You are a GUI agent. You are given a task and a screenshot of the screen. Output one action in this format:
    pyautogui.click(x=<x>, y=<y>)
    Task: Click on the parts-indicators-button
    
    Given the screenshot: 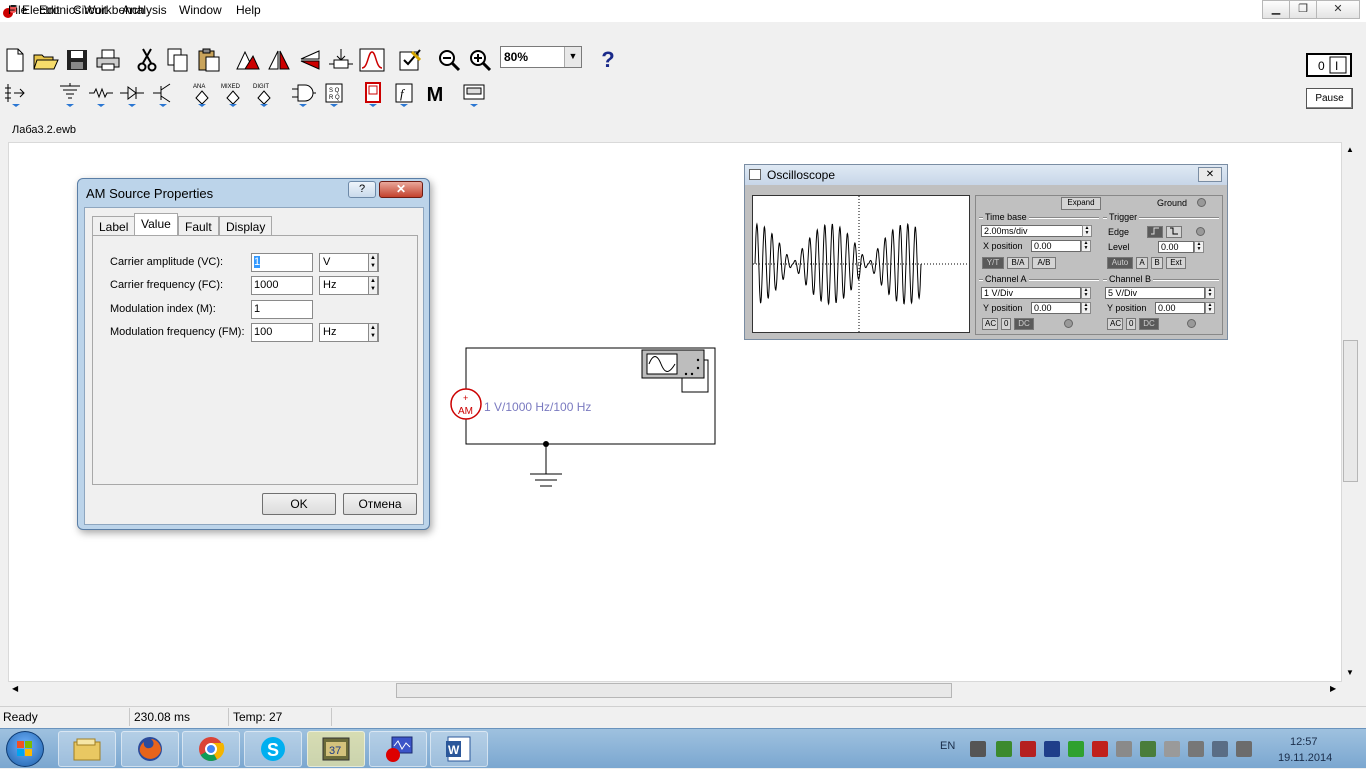 What is the action you would take?
    pyautogui.click(x=373, y=95)
    